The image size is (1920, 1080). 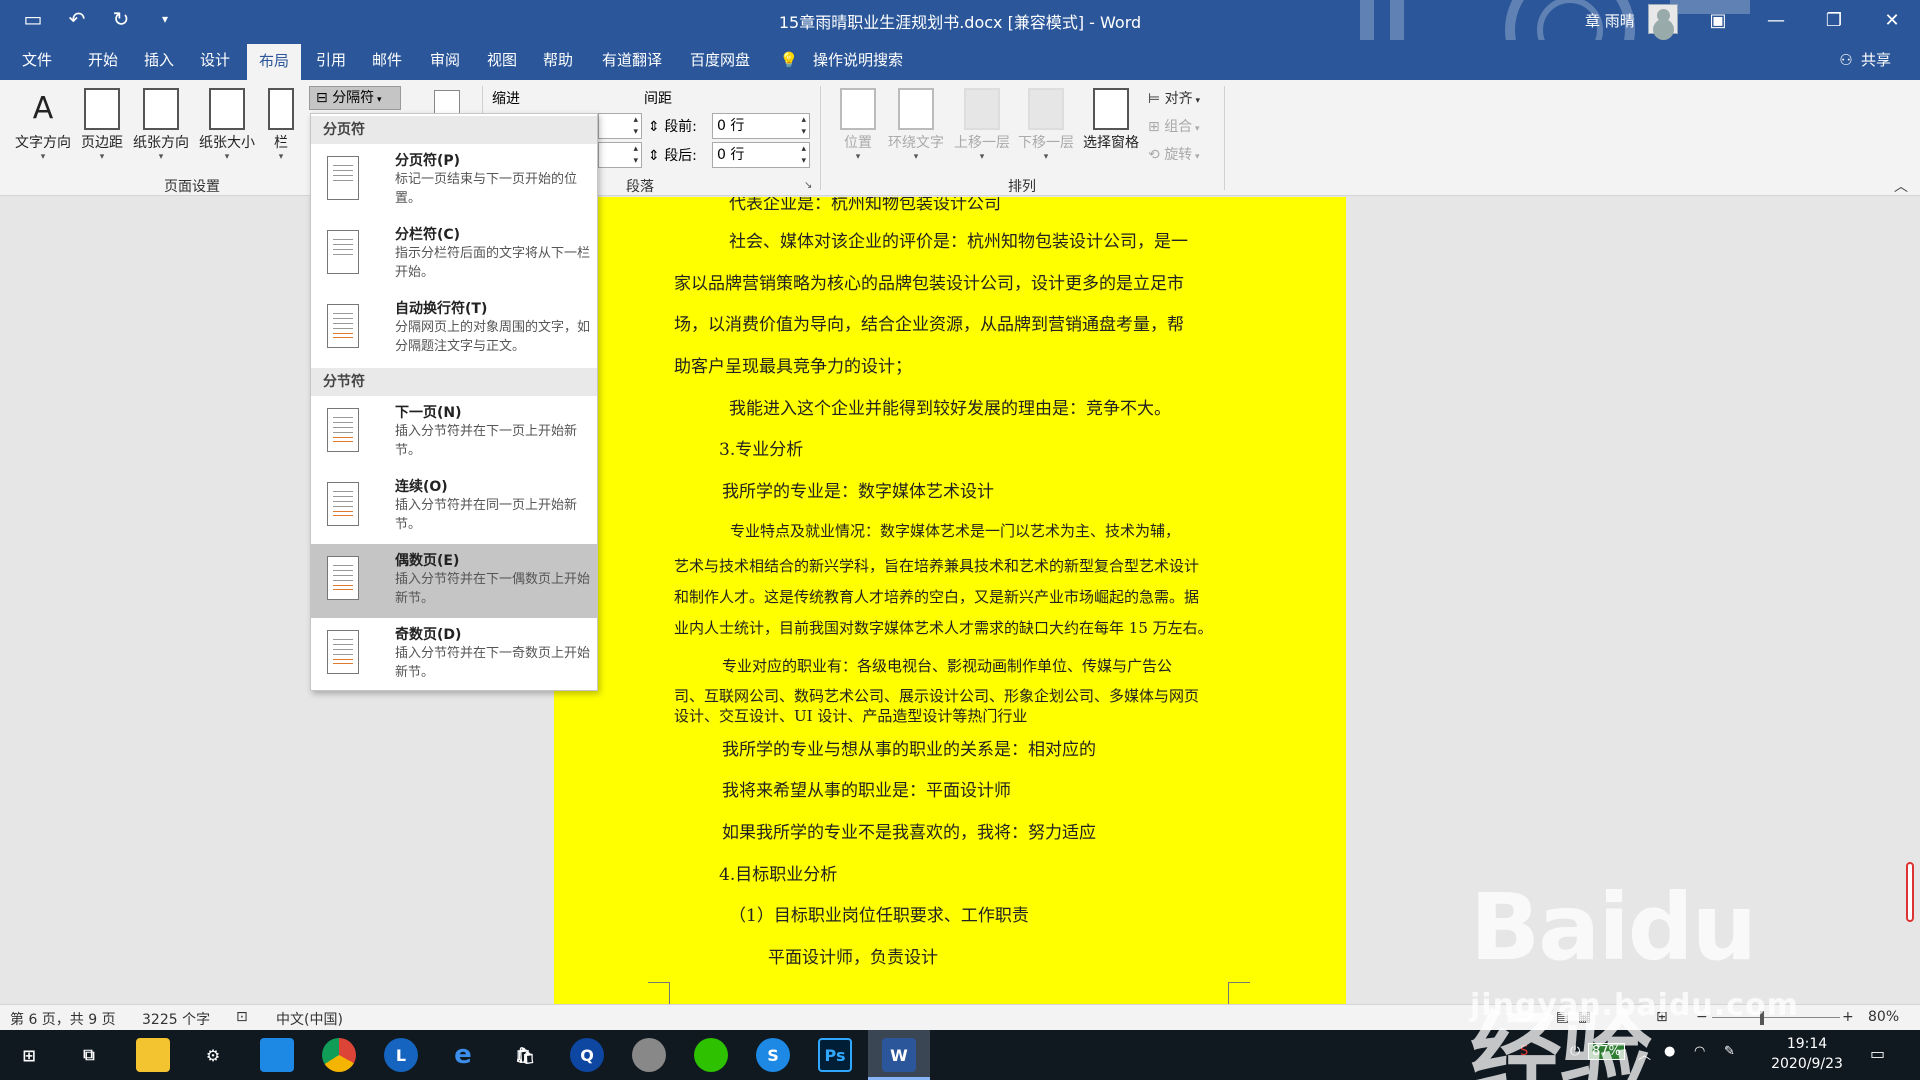 I want to click on group-label: 组合, so click(x=1178, y=127).